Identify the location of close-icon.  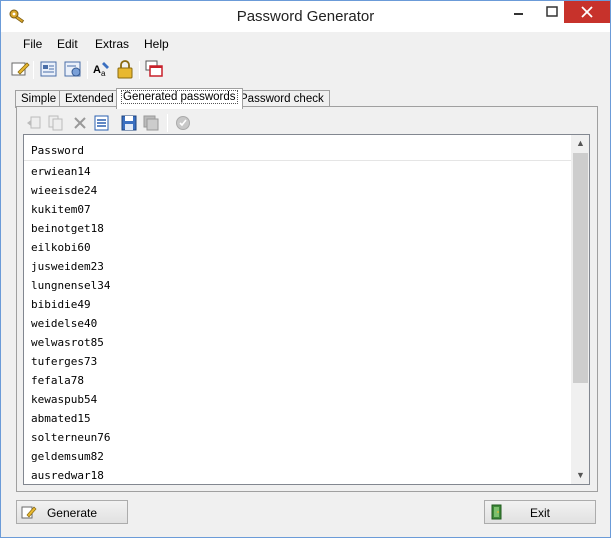
(587, 12).